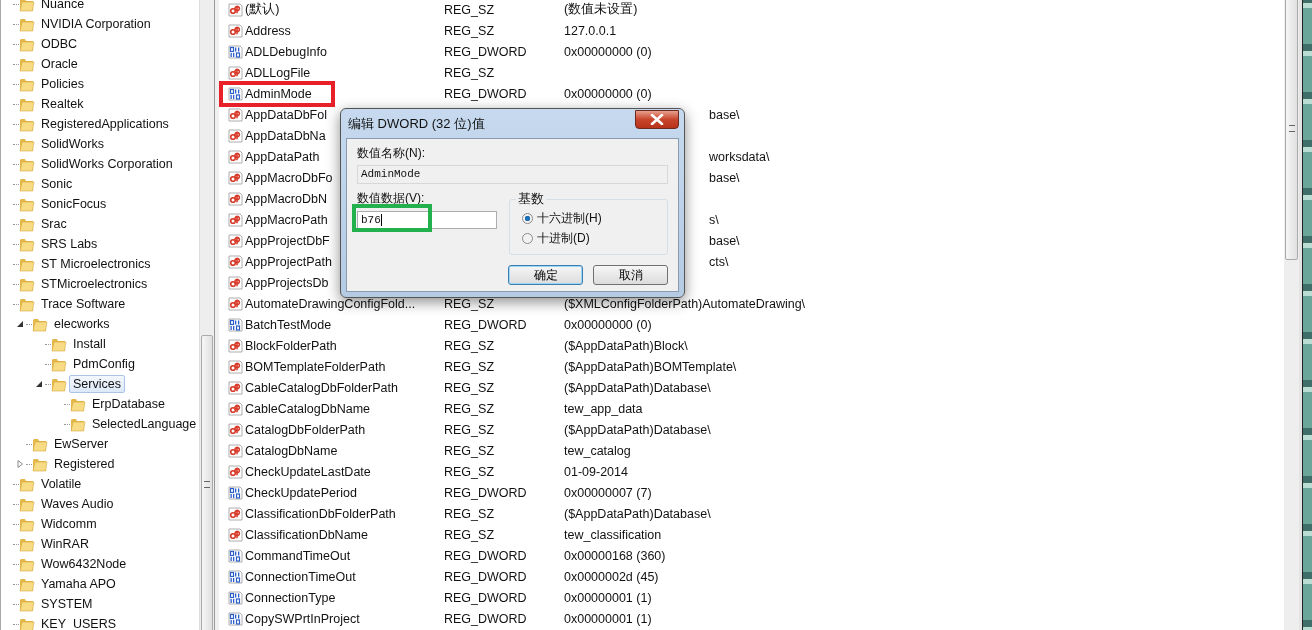 The image size is (1312, 630). What do you see at coordinates (84, 464) in the screenshot?
I see `tree-item: Registered` at bounding box center [84, 464].